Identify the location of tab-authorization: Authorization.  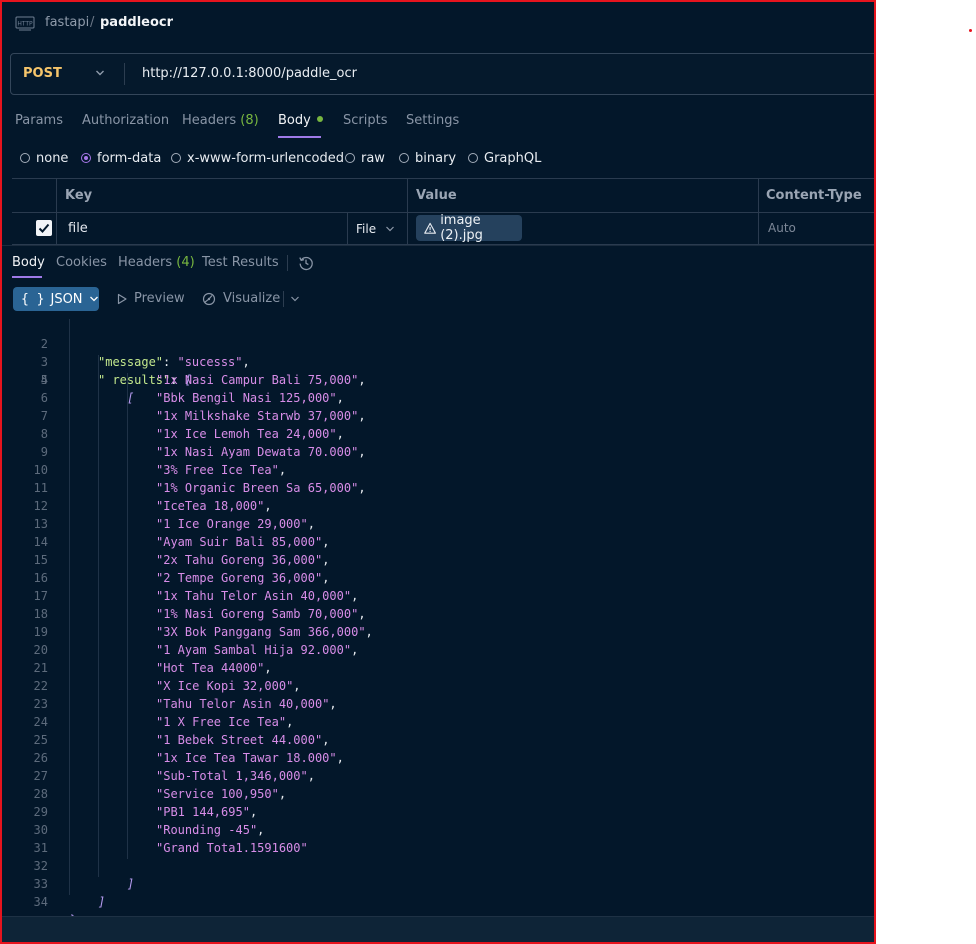
(125, 120).